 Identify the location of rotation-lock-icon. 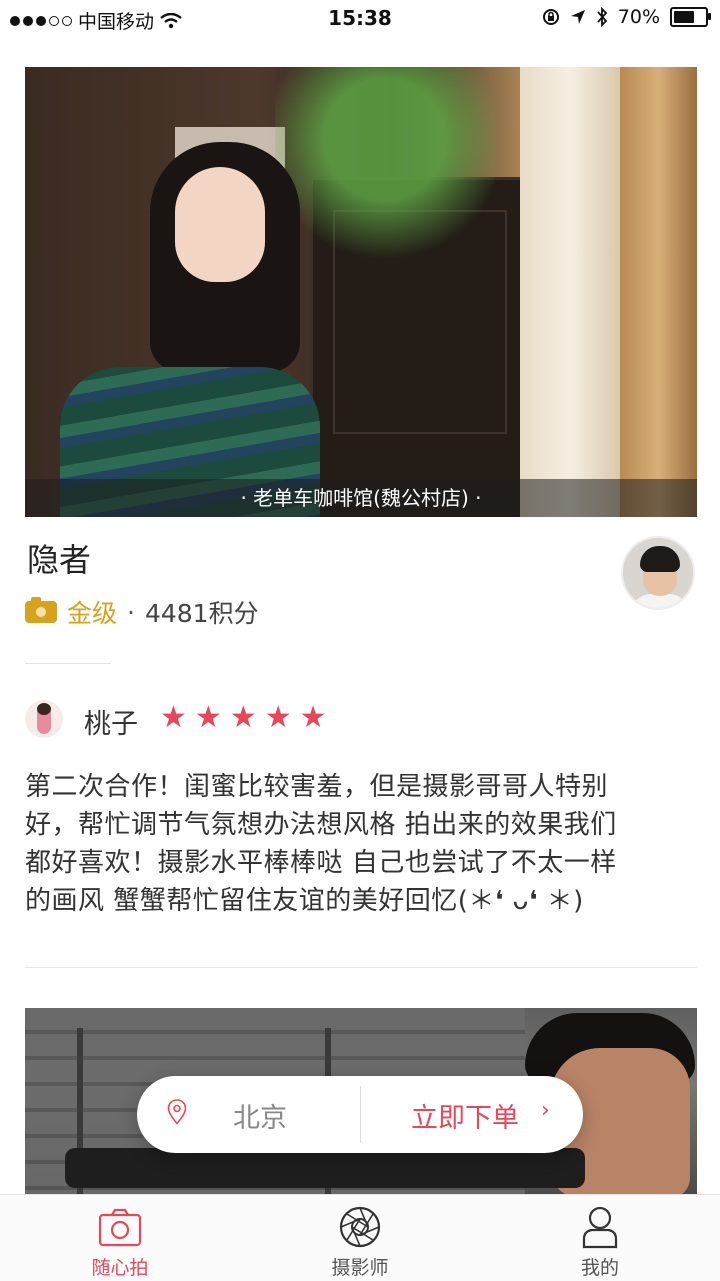
(550, 17).